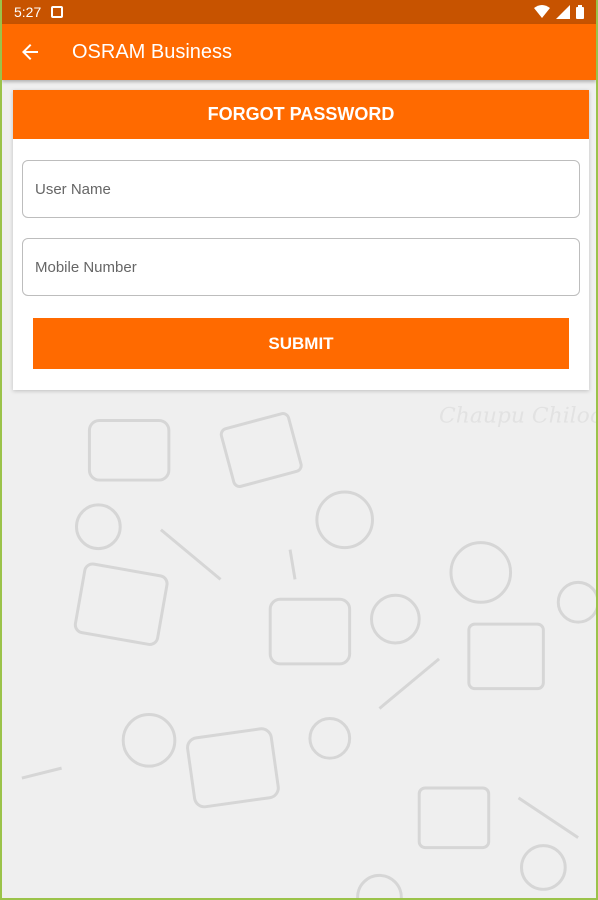  Describe the element at coordinates (299, 52) in the screenshot. I see `app-bar: OSRAM Business` at that location.